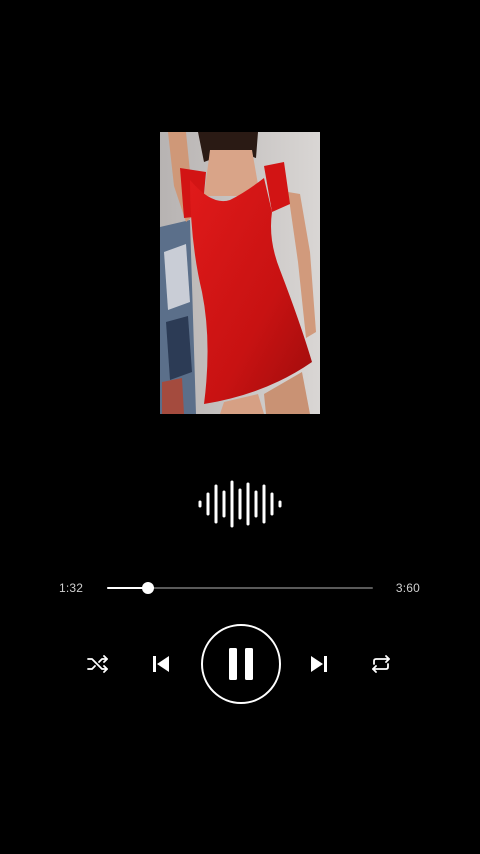  I want to click on elapsed-time: 1:32, so click(71, 588).